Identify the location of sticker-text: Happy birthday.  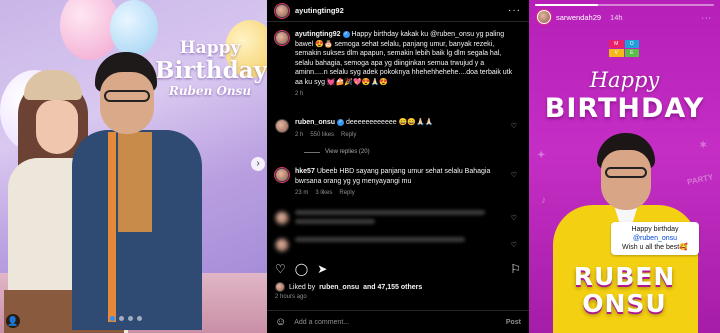
(655, 229).